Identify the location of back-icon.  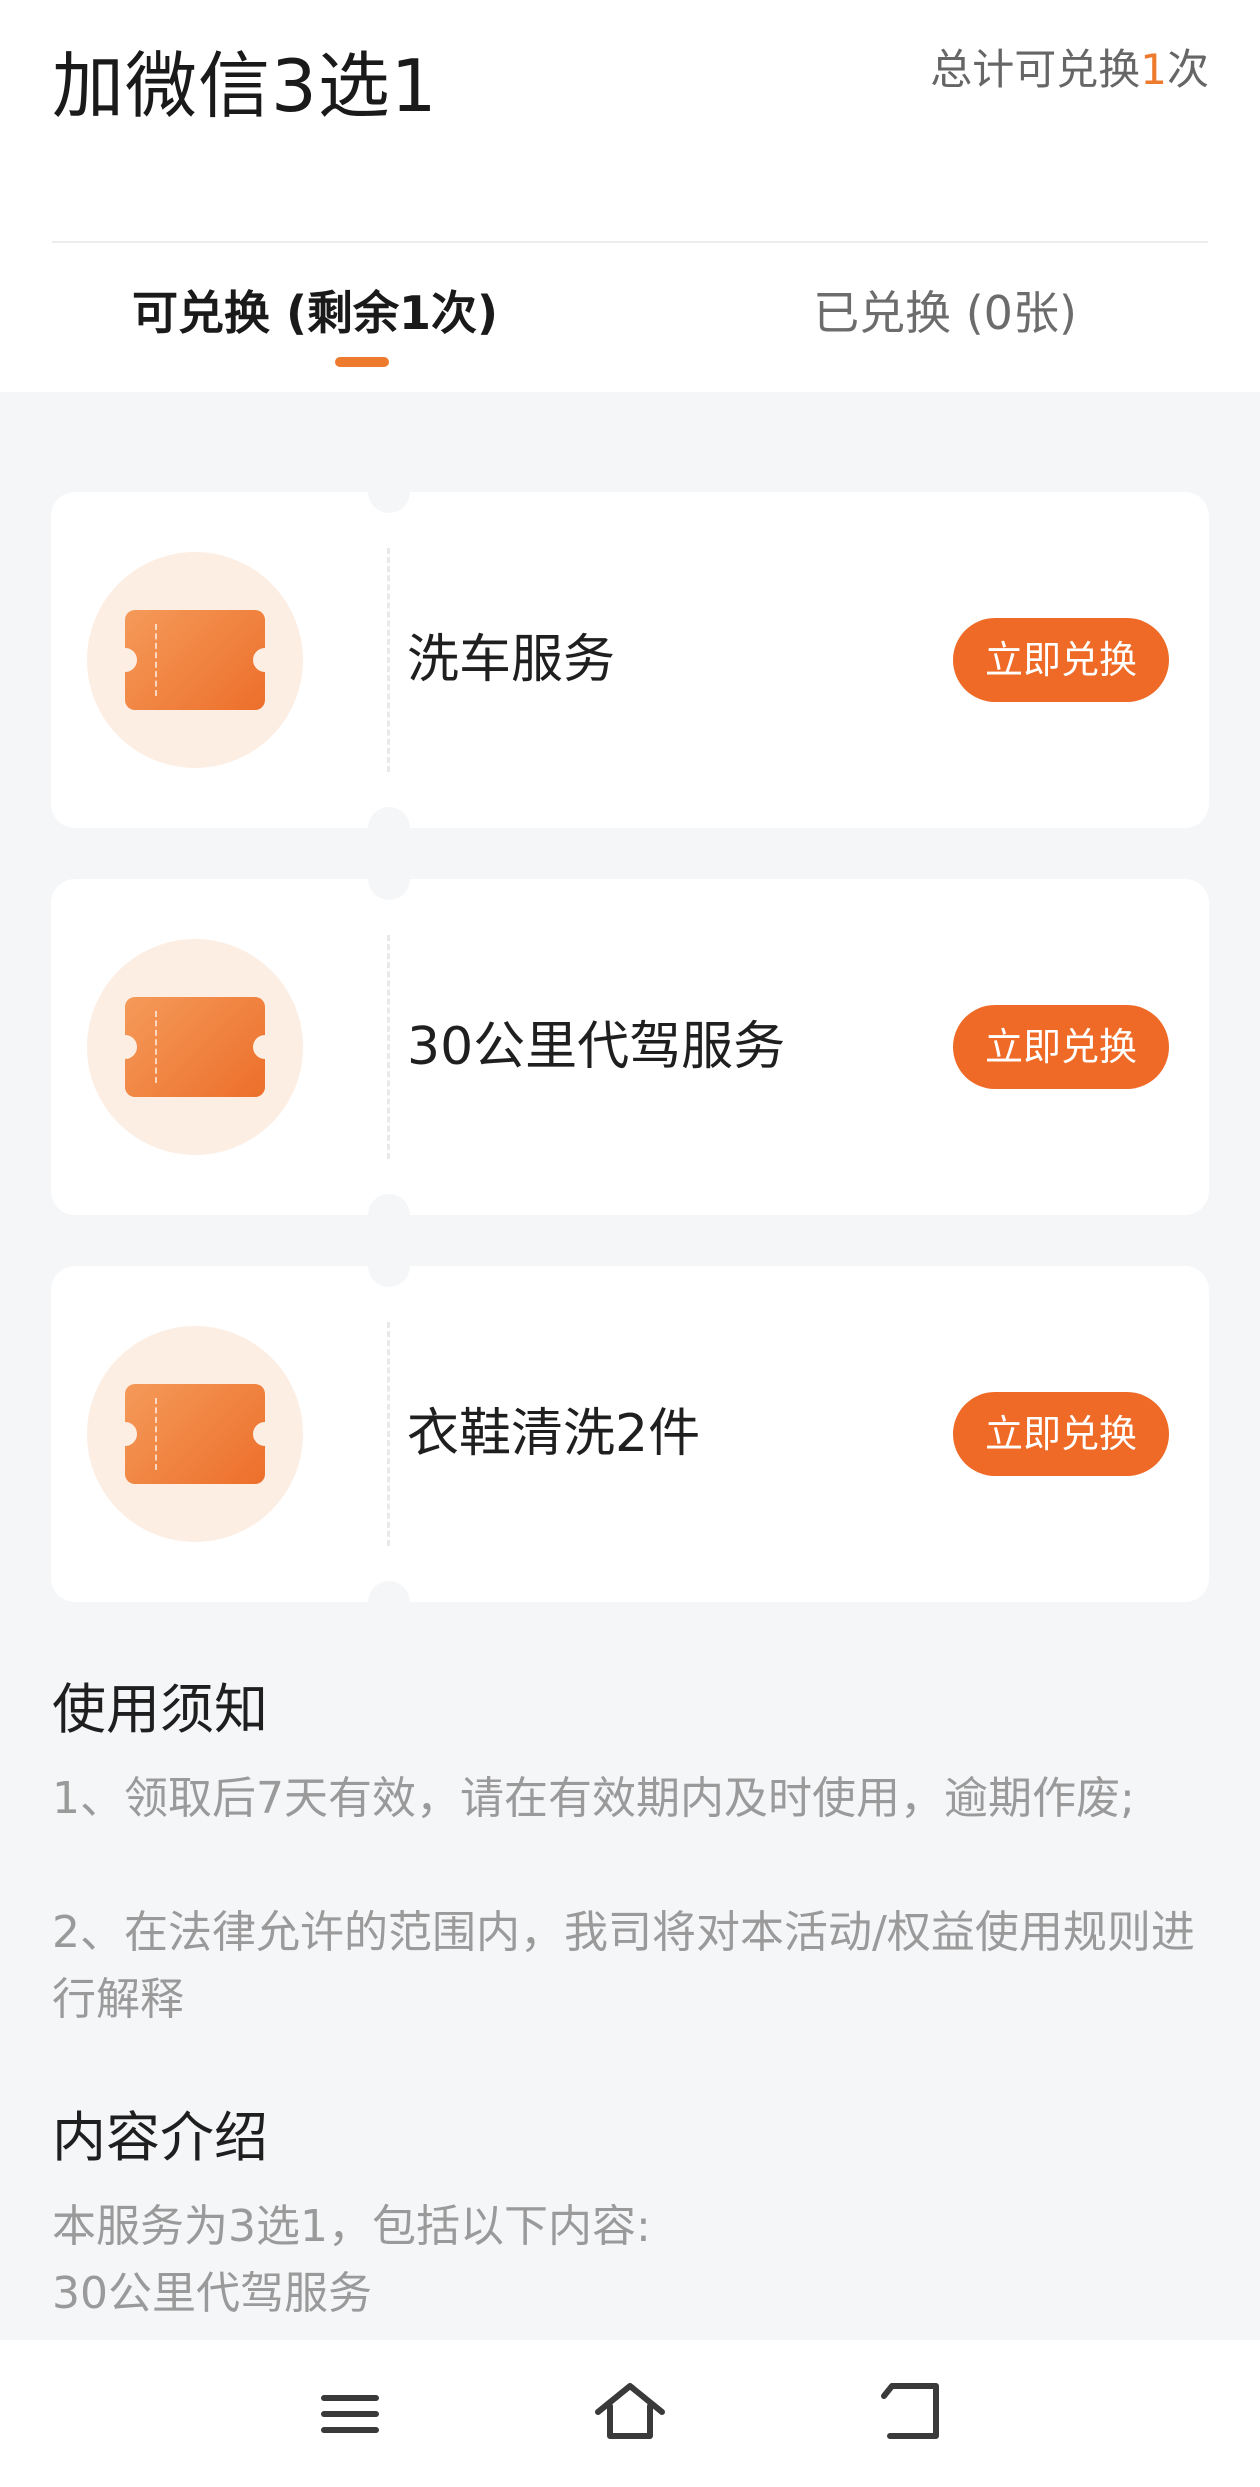
(910, 2412).